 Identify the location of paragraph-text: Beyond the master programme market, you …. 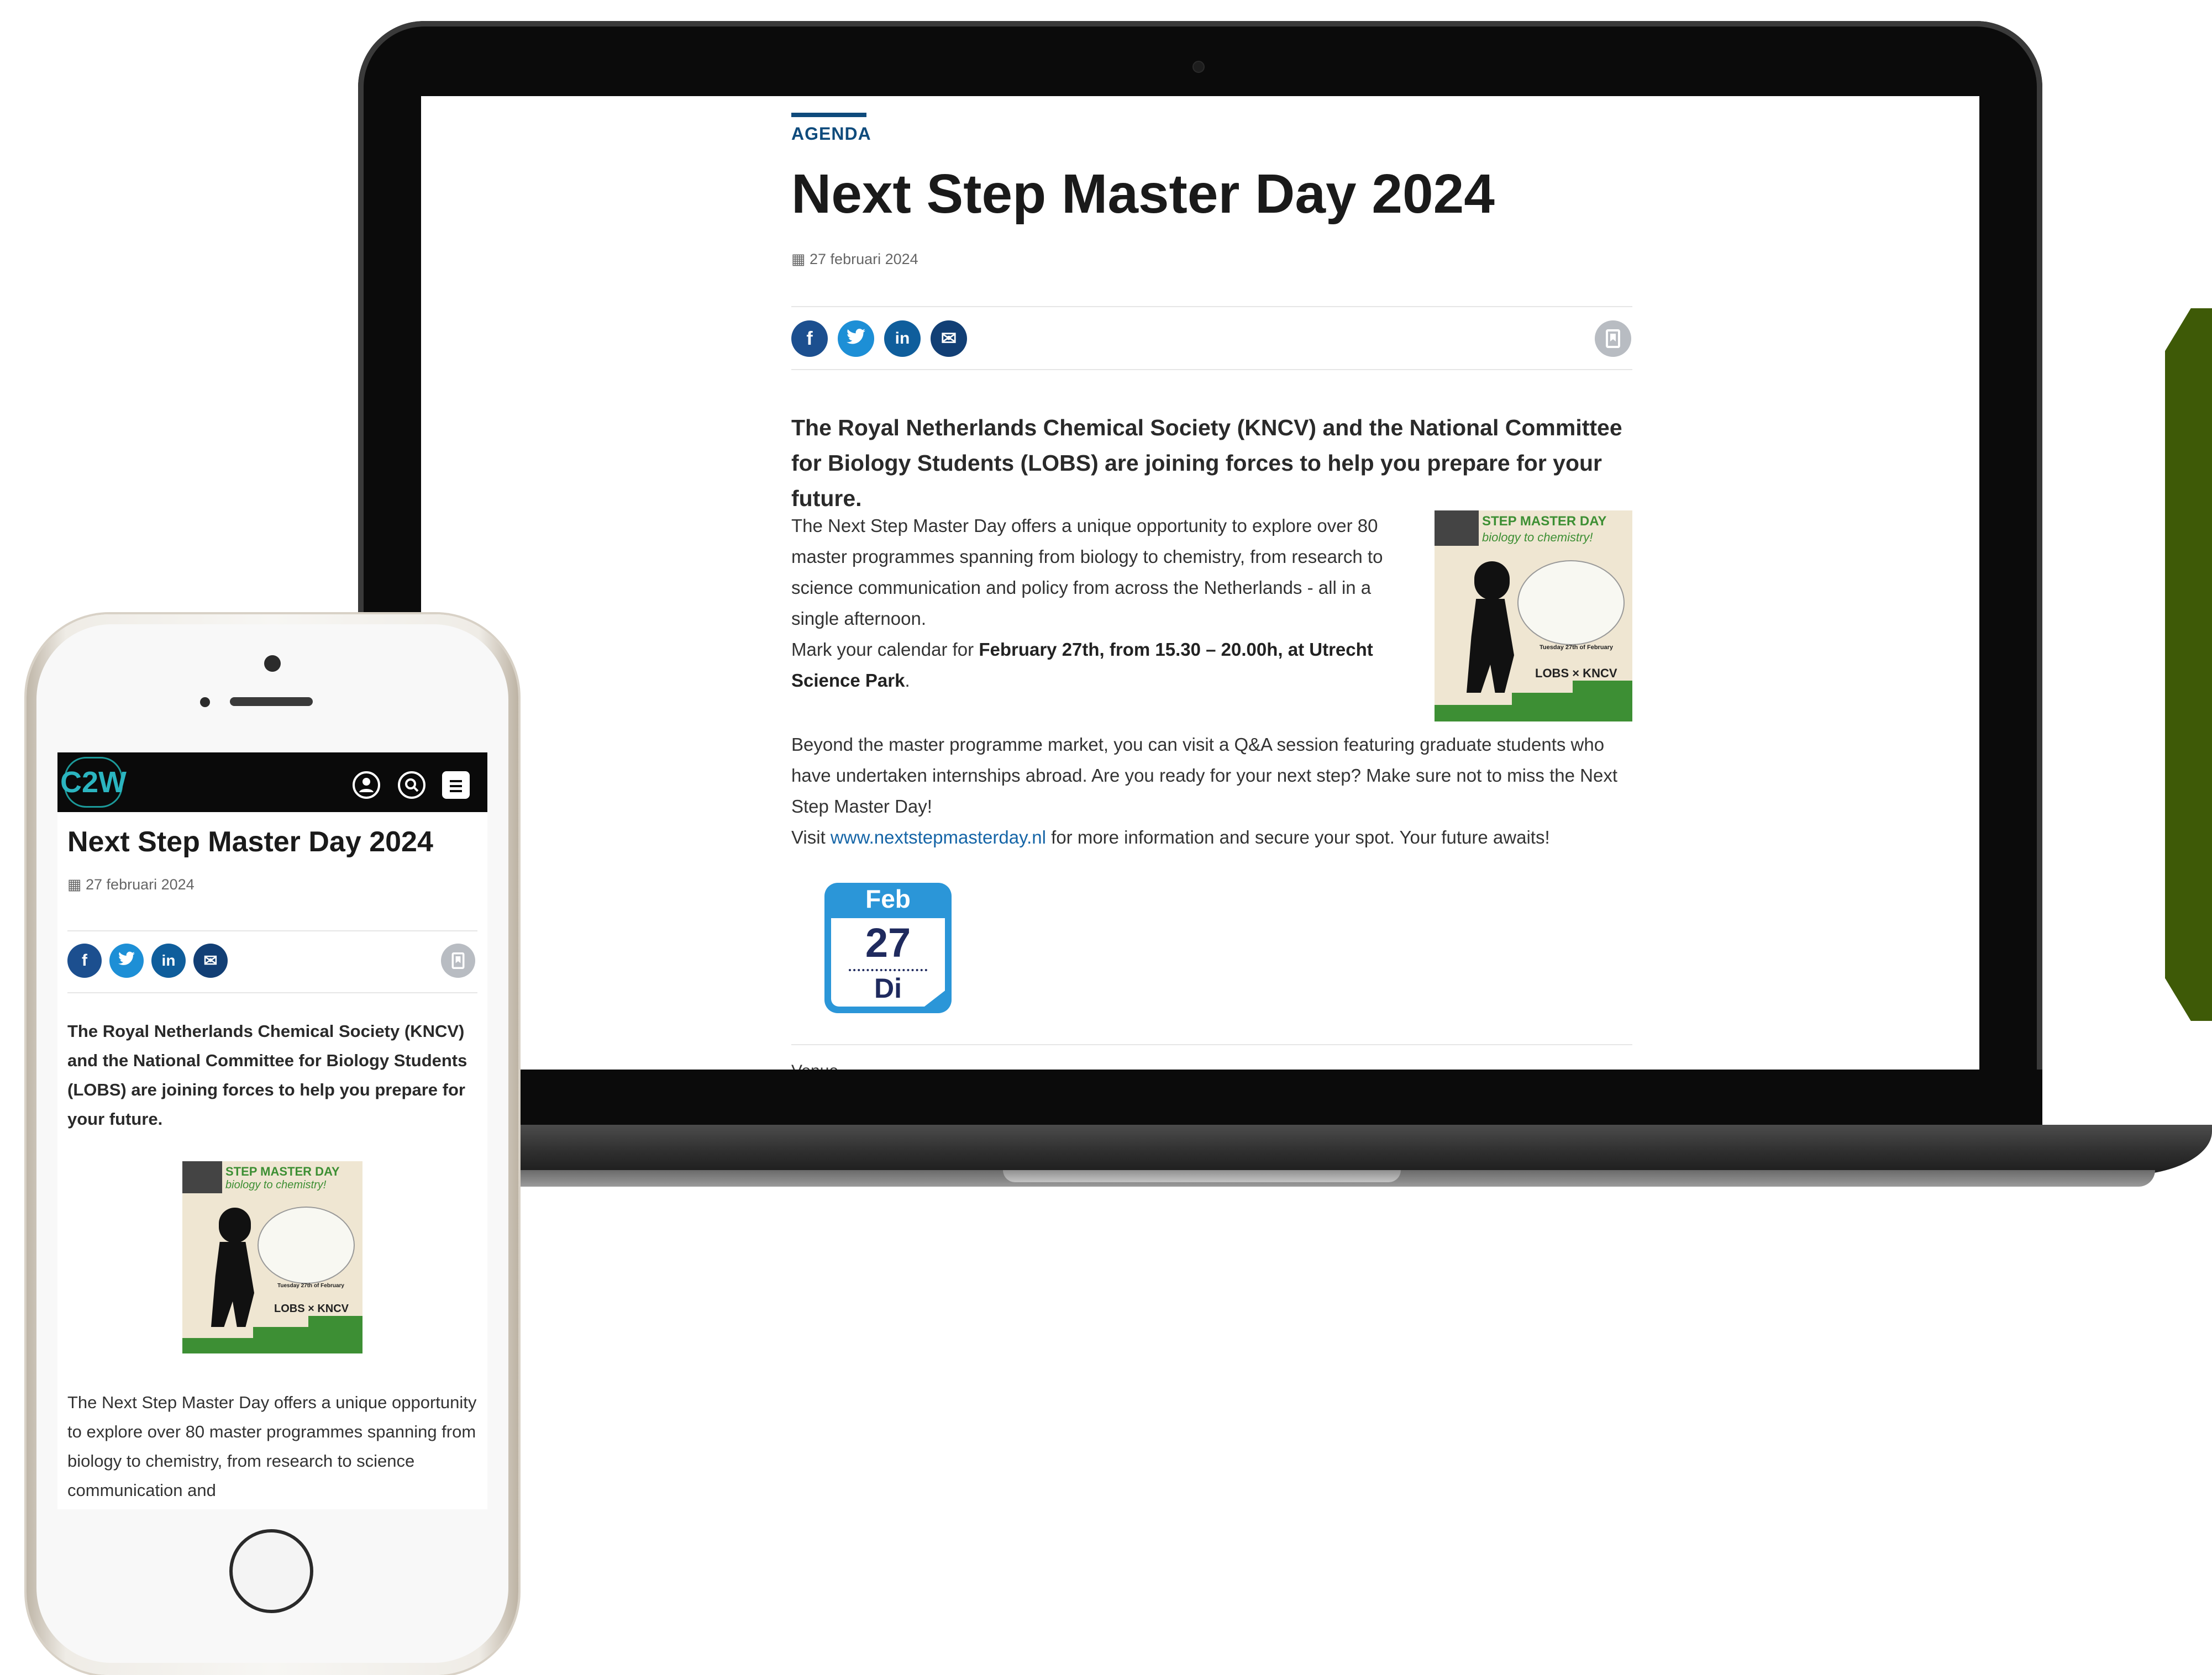
(1204, 775).